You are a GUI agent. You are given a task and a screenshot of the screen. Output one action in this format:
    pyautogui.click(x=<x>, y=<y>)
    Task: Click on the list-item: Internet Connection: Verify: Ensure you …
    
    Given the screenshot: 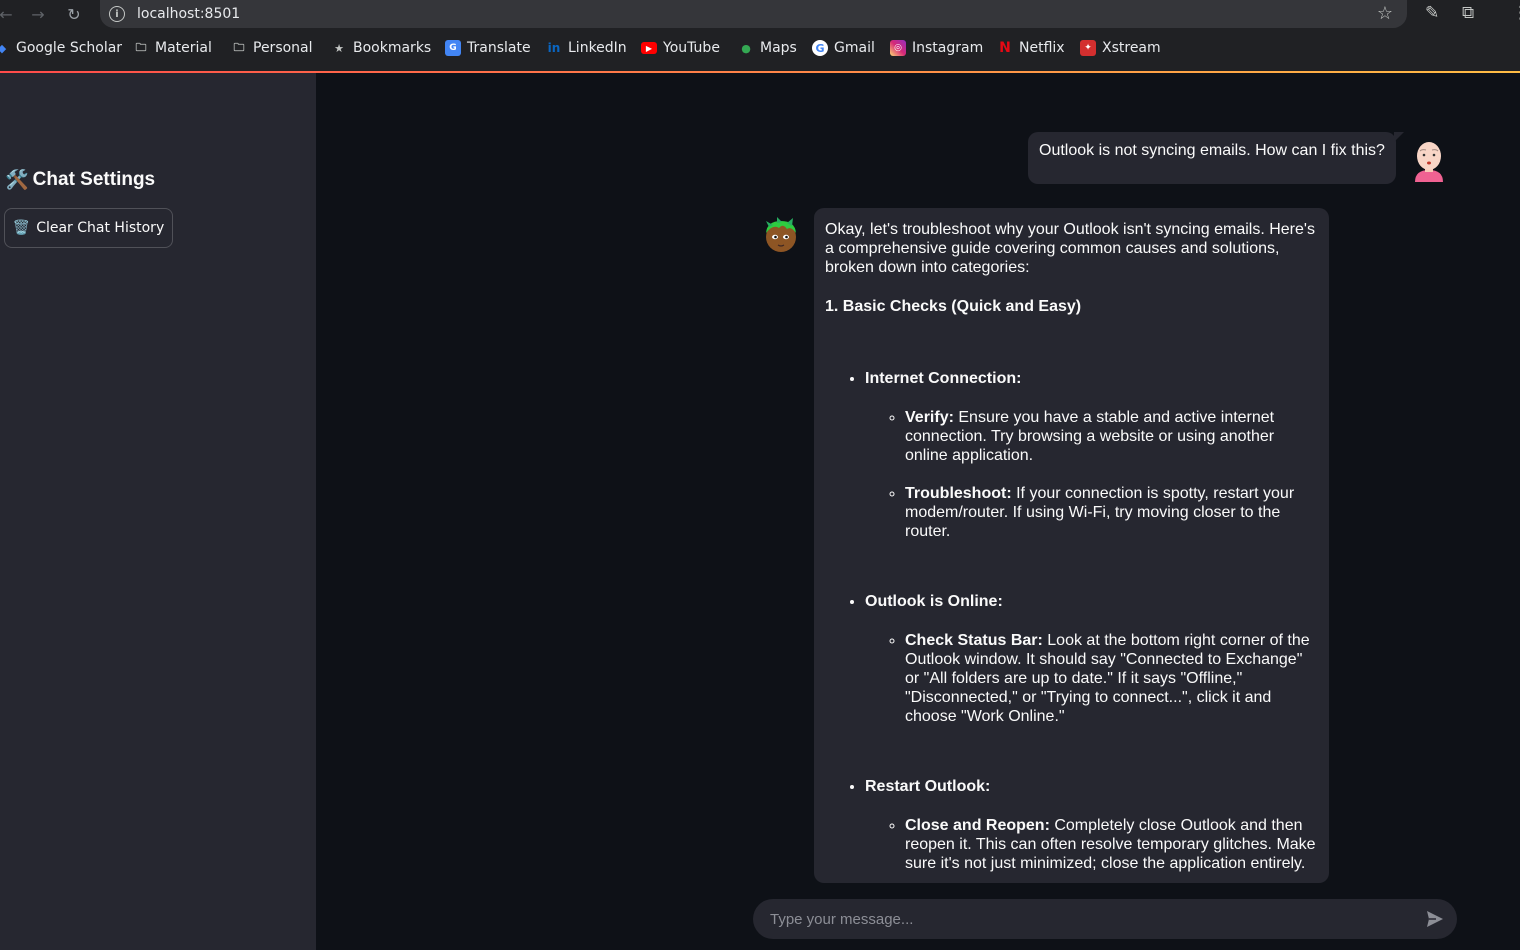 What is the action you would take?
    pyautogui.click(x=1091, y=455)
    